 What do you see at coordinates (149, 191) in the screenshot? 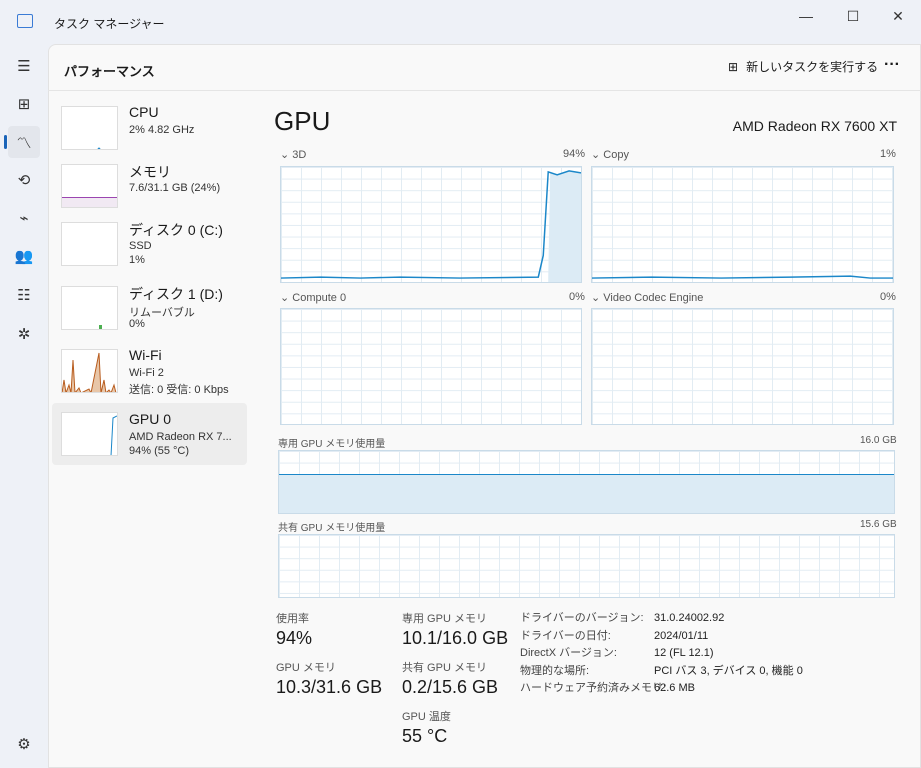
I see `sidebar-item-memory: メモリ 7.6/31.1 GB (24%)` at bounding box center [149, 191].